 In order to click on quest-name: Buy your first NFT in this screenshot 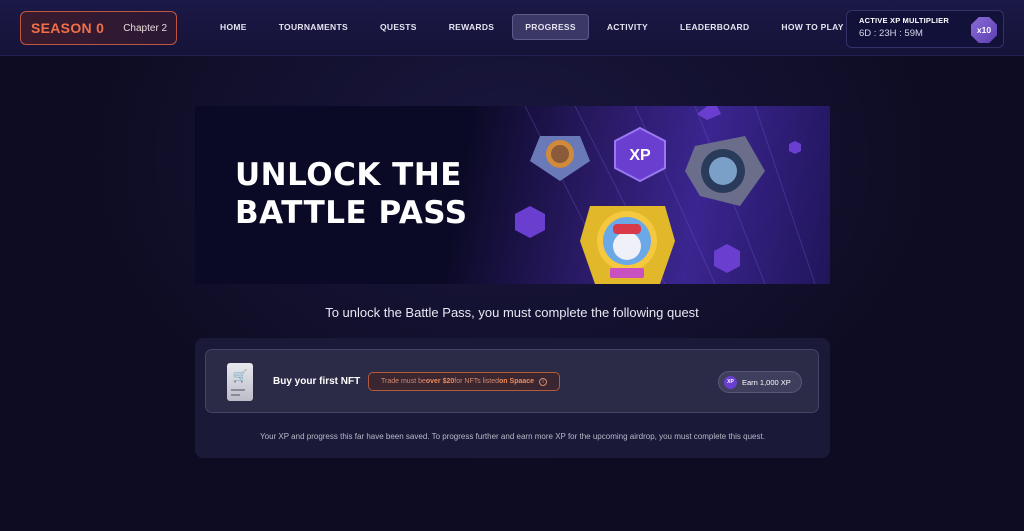, I will do `click(317, 381)`.